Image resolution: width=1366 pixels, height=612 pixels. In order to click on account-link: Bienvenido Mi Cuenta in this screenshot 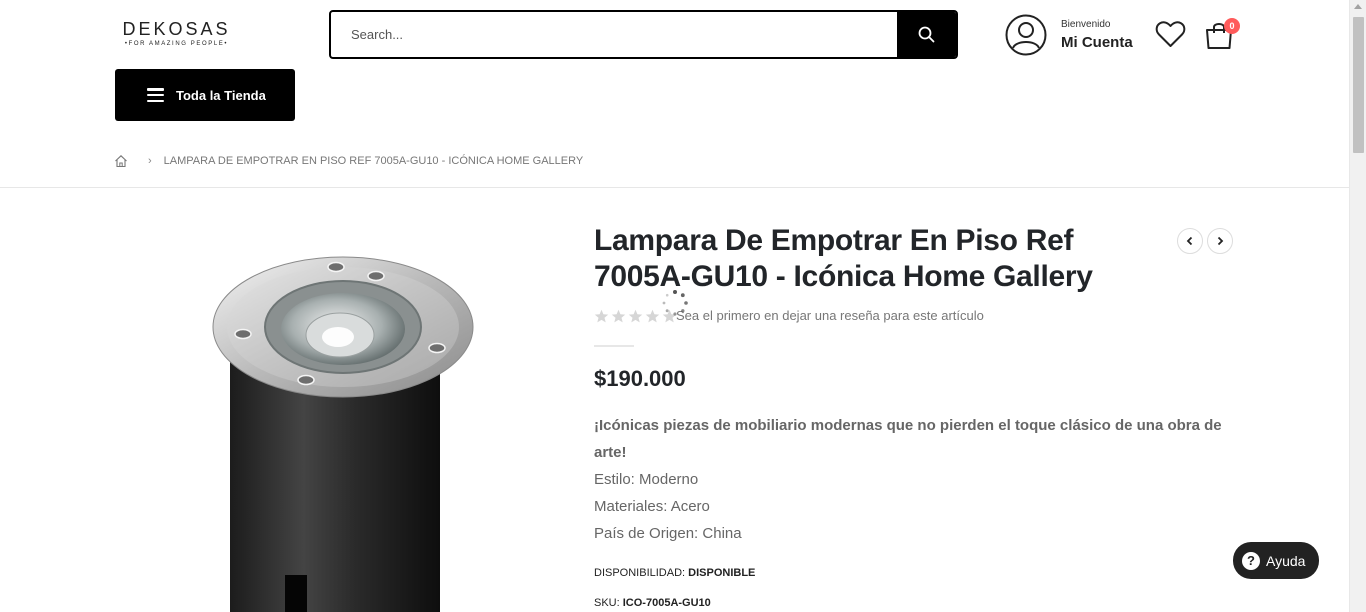, I will do `click(1069, 35)`.